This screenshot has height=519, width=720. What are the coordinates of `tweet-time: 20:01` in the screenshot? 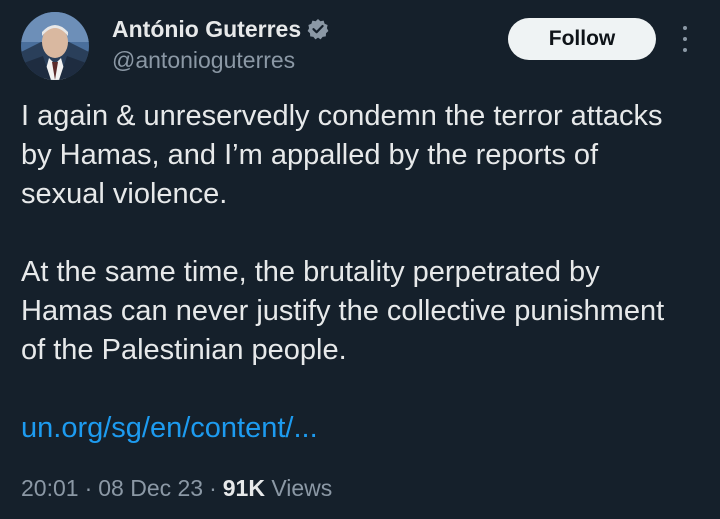 It's located at (50, 488).